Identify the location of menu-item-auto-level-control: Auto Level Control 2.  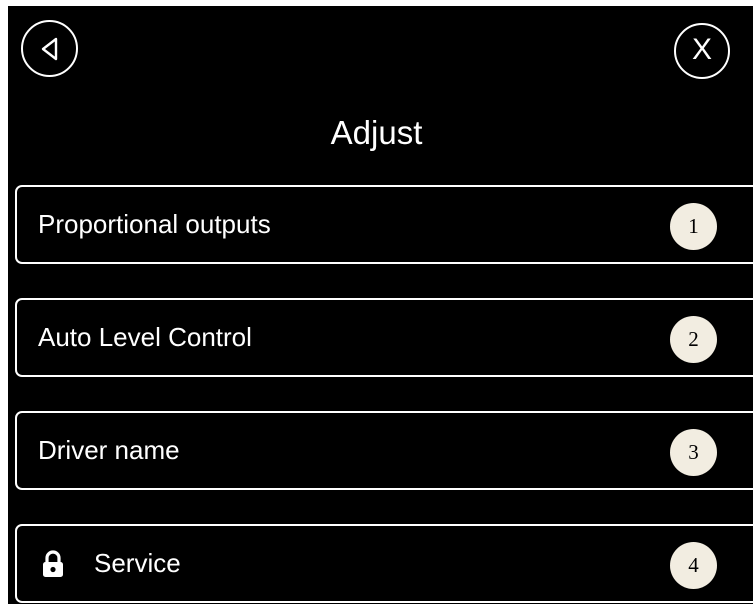
(384, 337).